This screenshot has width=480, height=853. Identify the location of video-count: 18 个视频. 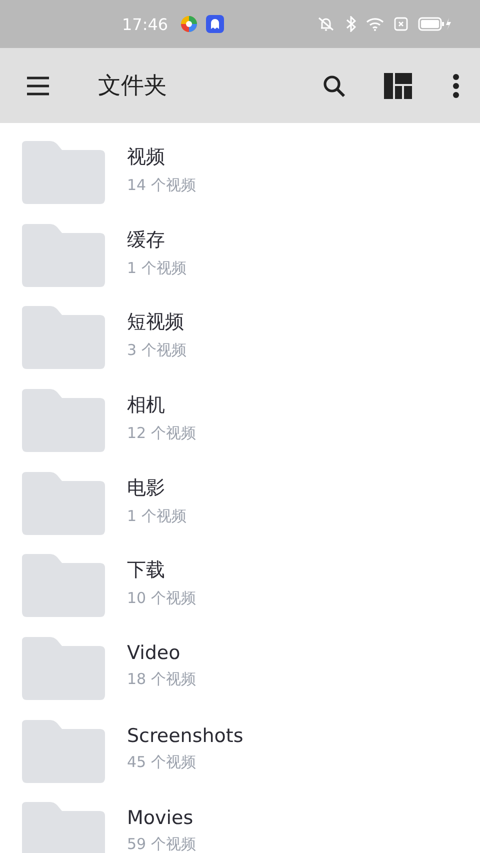
(161, 679).